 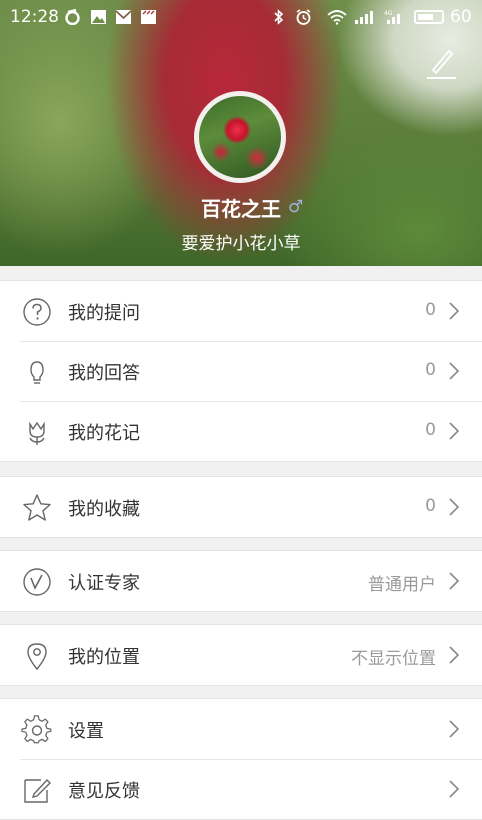 I want to click on star-icon, so click(x=37, y=507).